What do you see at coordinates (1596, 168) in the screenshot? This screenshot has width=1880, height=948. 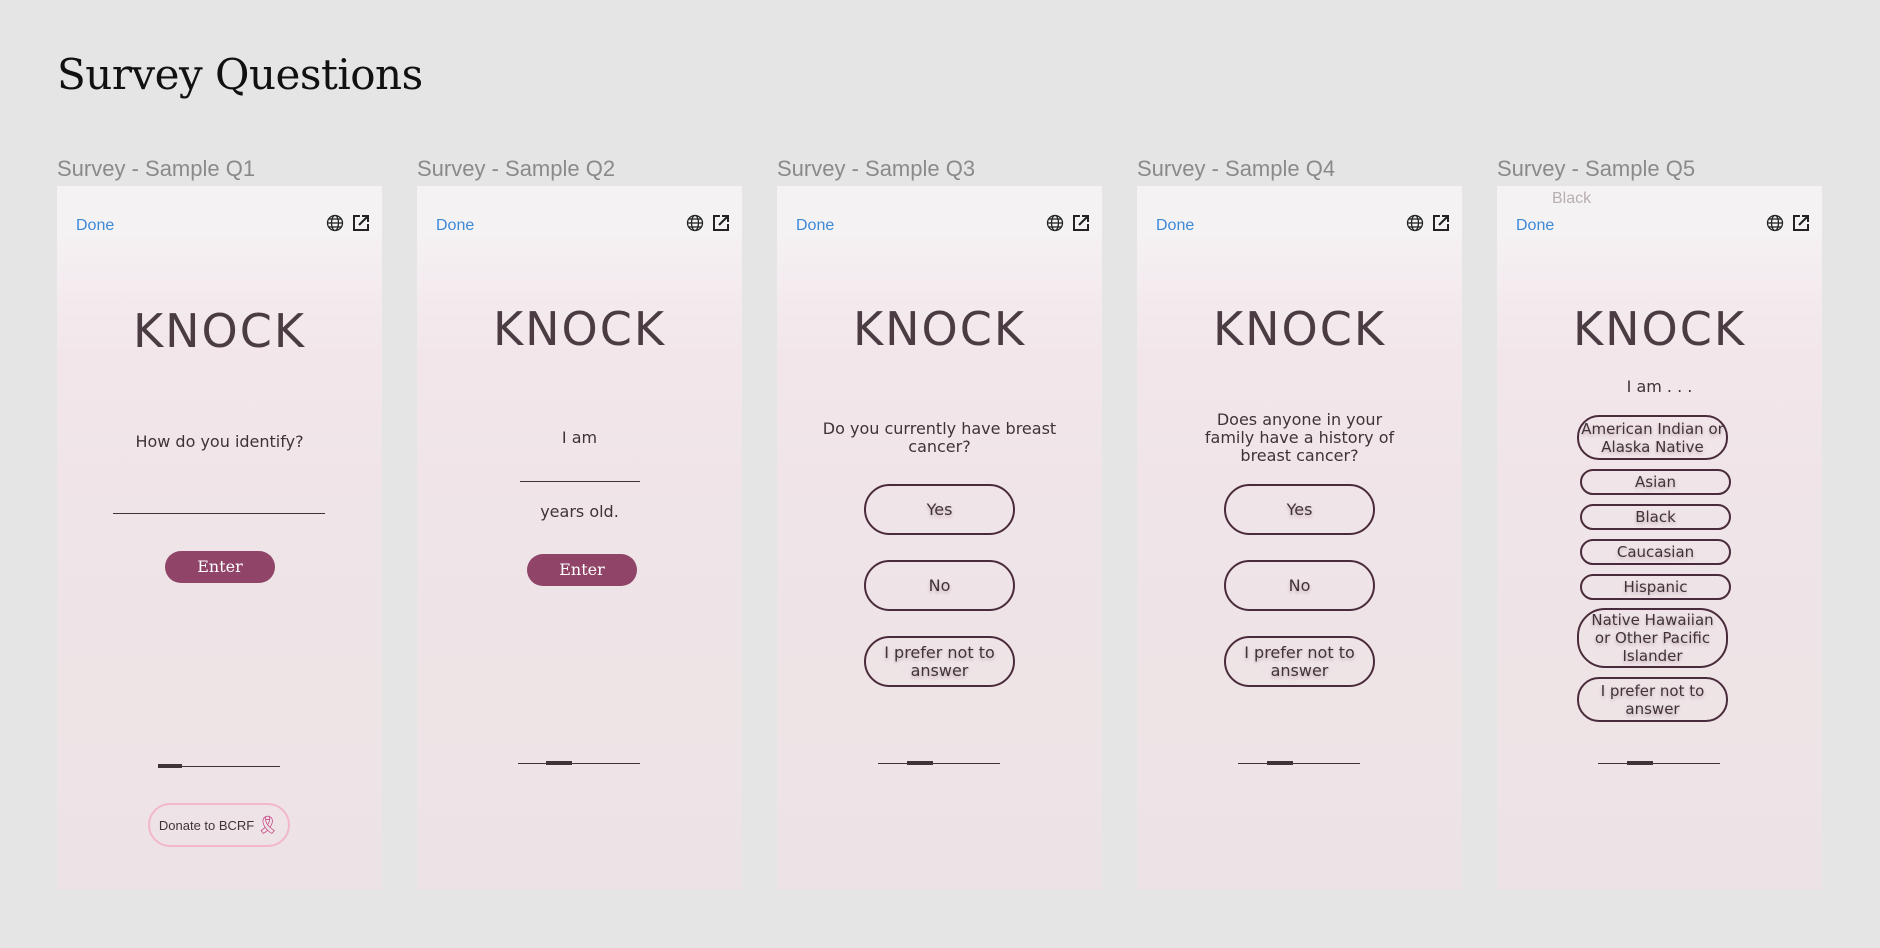 I see `frame-label-q5: Survey - Sample Q5` at bounding box center [1596, 168].